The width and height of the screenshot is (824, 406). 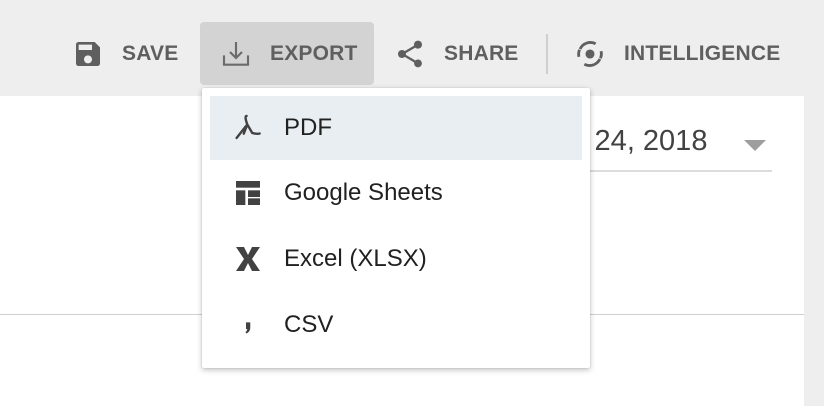 I want to click on share-button: SHARE, so click(x=462, y=53).